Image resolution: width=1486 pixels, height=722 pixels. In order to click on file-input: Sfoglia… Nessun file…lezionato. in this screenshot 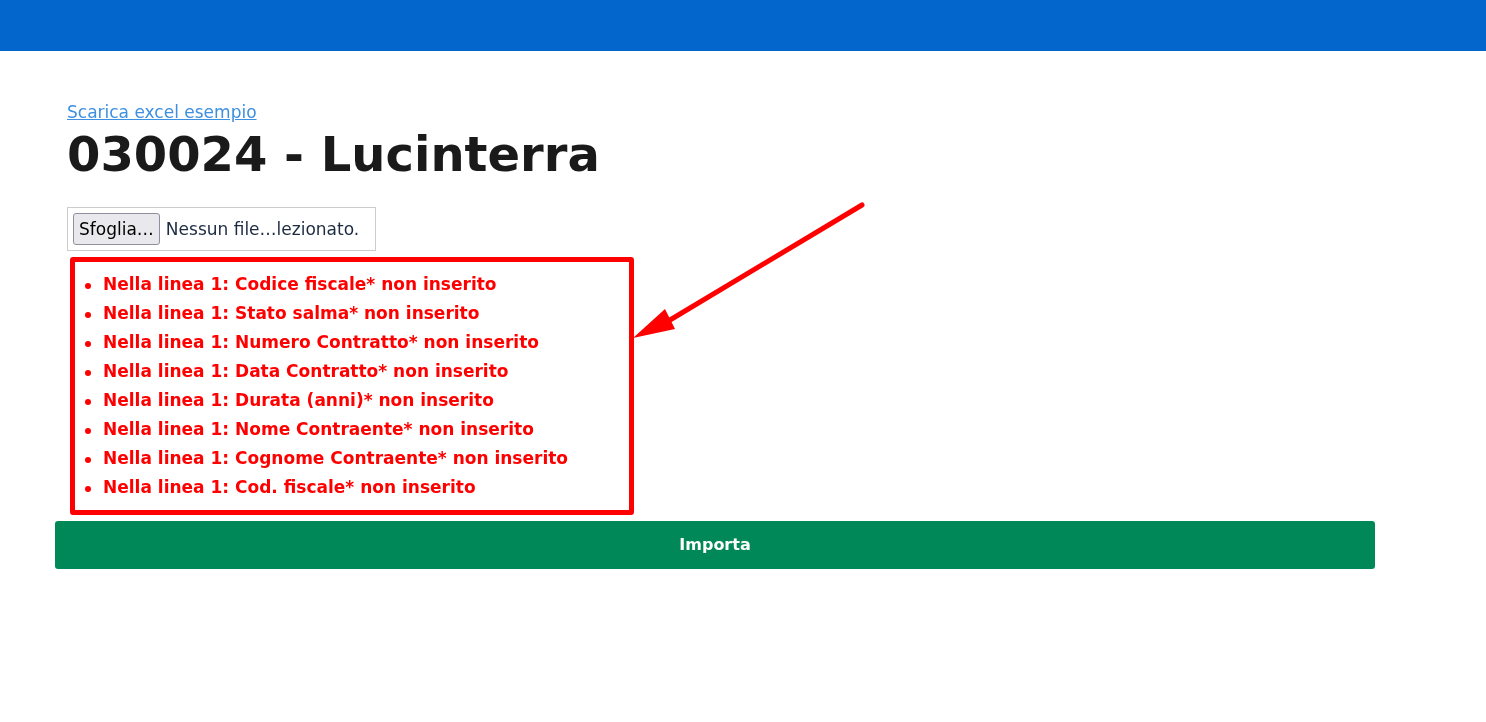, I will do `click(222, 228)`.